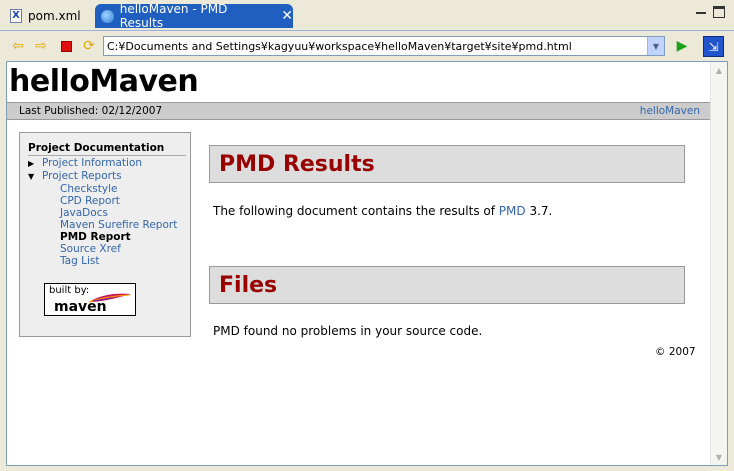 The image size is (734, 471). I want to click on tab-pmd-results: helloMaven - PMD Results ✕, so click(194, 16).